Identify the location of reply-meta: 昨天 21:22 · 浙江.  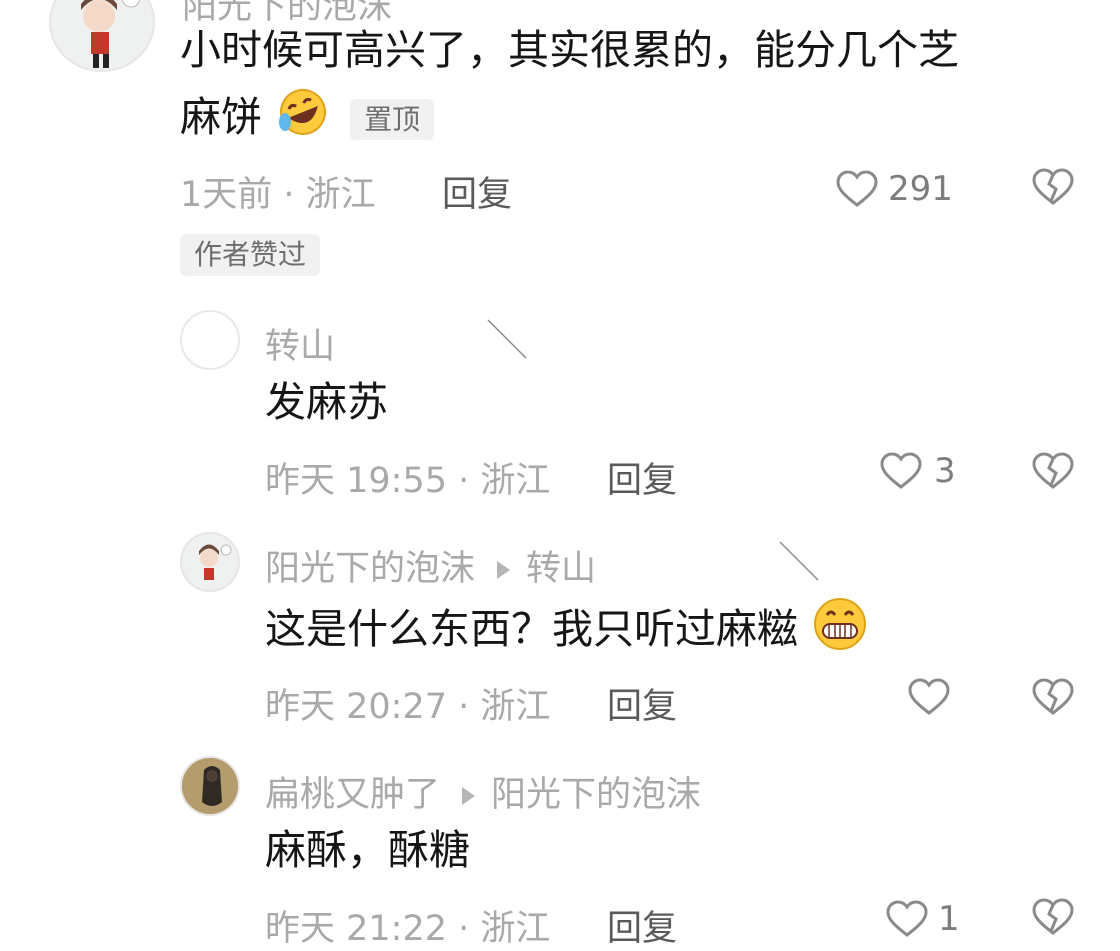
(408, 929).